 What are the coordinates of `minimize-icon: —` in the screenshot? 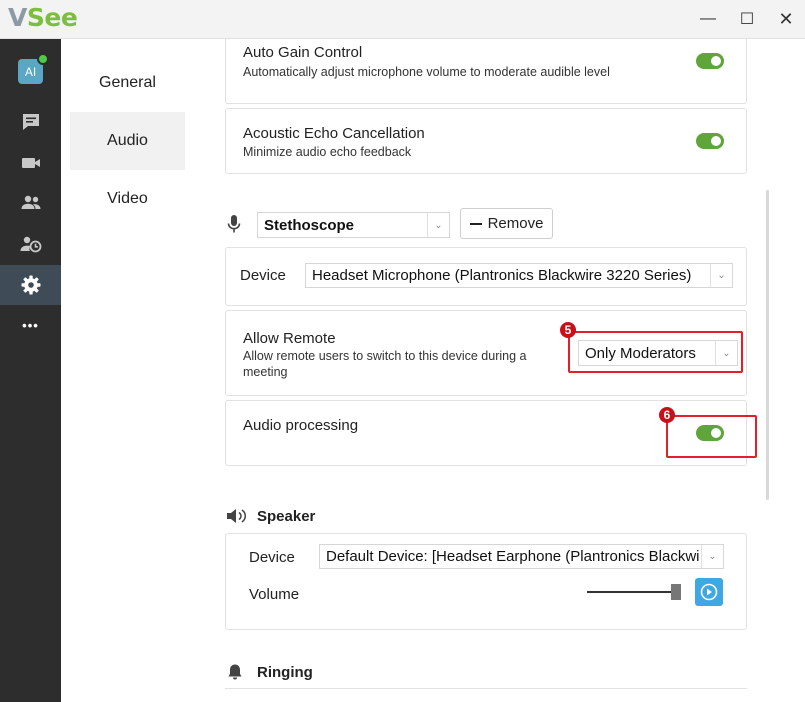 It's located at (708, 18).